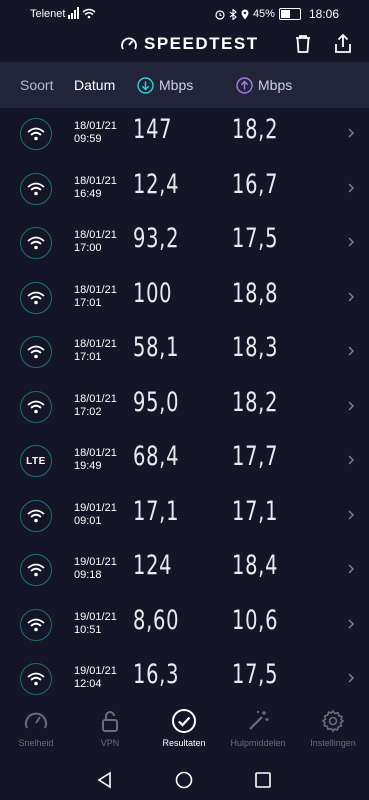 The height and width of the screenshot is (800, 369). I want to click on upload-unit-label: Mbps, so click(275, 85).